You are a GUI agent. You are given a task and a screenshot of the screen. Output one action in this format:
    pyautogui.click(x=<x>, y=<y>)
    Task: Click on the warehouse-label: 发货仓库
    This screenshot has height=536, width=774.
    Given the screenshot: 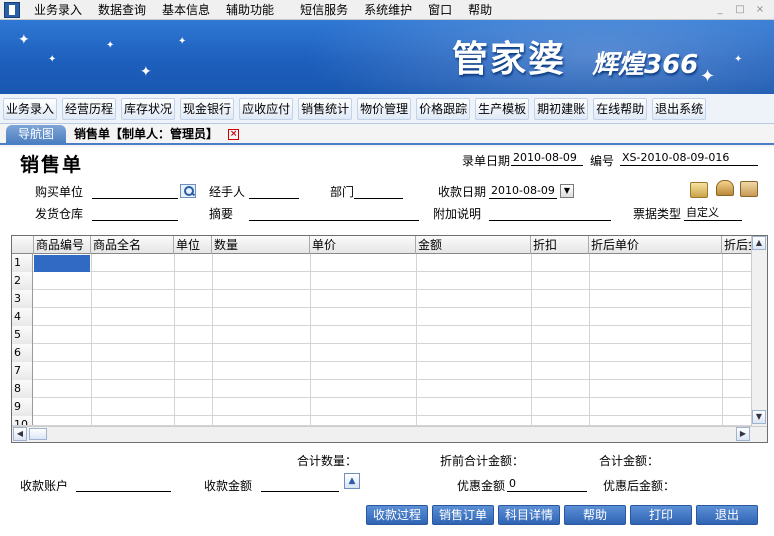 What is the action you would take?
    pyautogui.click(x=59, y=214)
    